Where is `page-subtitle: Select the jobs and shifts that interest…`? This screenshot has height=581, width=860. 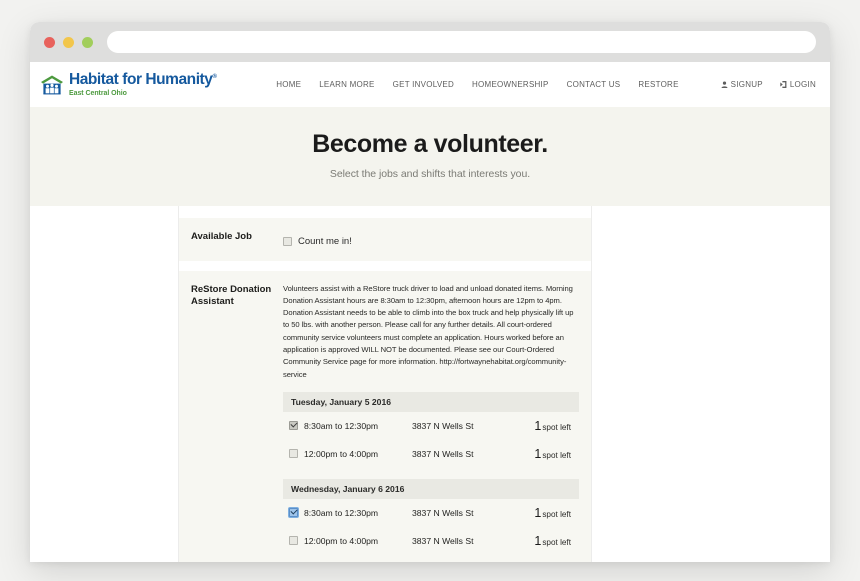 page-subtitle: Select the jobs and shifts that interest… is located at coordinates (430, 173).